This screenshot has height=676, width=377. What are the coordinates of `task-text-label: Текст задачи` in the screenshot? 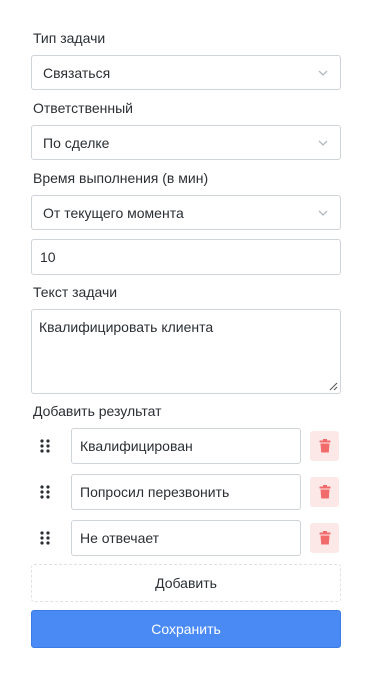 It's located at (75, 292).